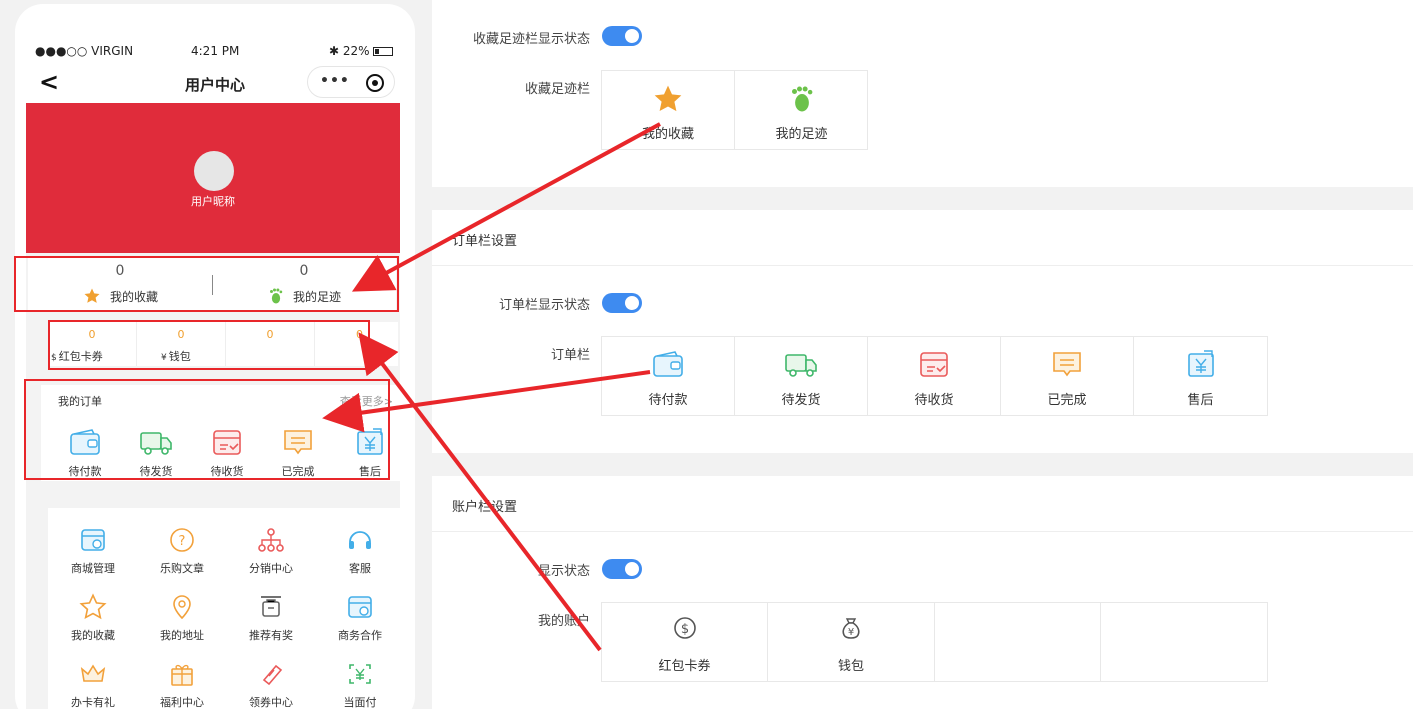  Describe the element at coordinates (801, 99) in the screenshot. I see `footprint-icon` at that location.